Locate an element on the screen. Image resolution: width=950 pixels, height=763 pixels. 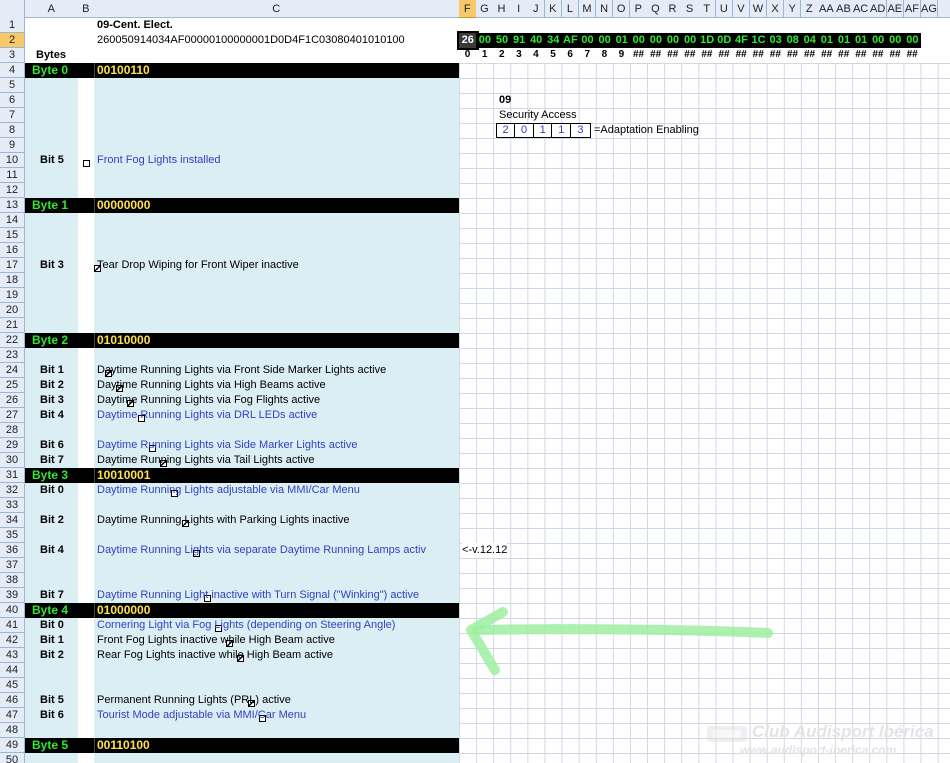
column-header-ab: AB is located at coordinates (844, 9).